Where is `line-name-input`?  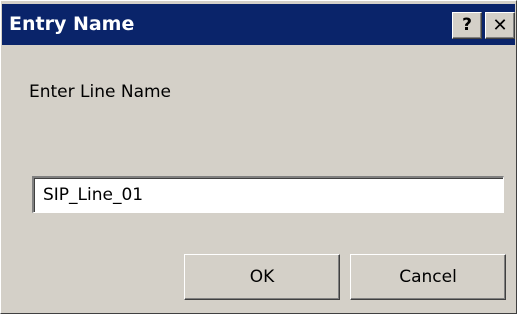
line-name-input is located at coordinates (268, 194).